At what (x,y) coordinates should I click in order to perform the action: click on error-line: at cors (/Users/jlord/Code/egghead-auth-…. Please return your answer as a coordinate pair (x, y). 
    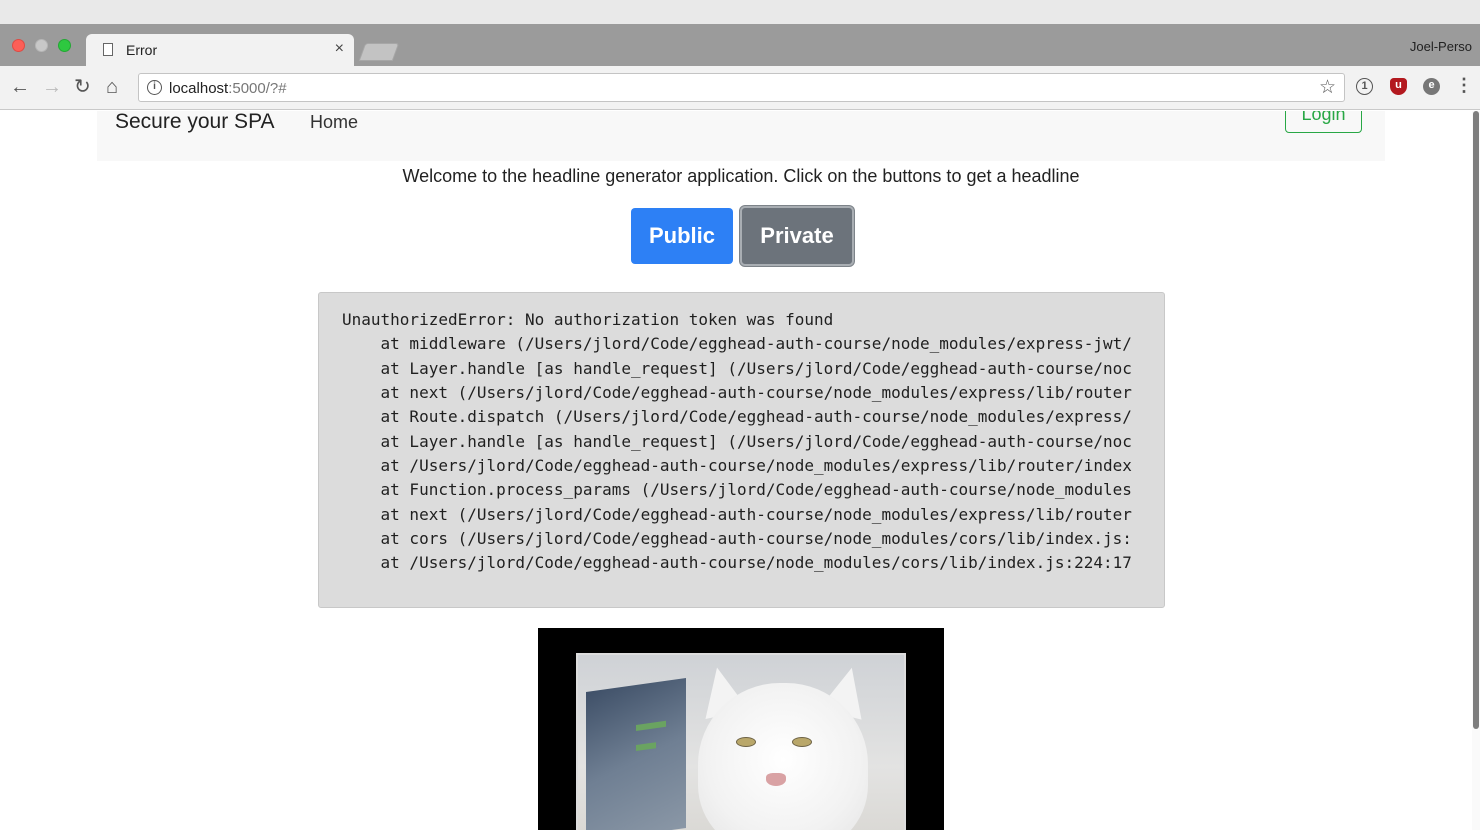
    Looking at the image, I should click on (737, 538).